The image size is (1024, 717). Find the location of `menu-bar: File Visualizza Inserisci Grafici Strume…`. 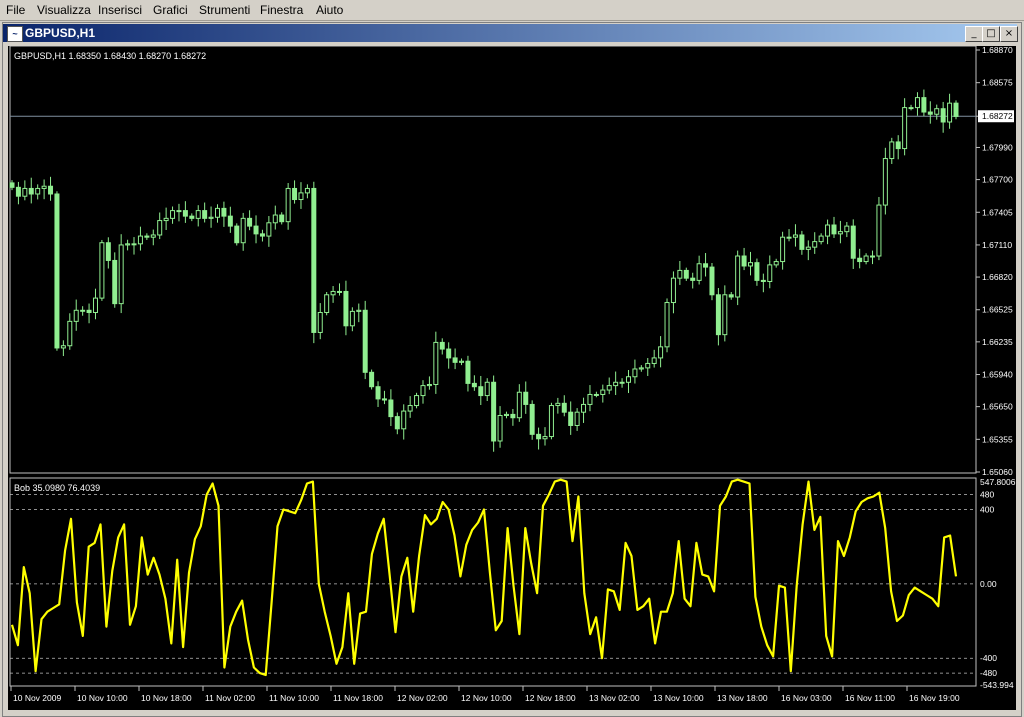

menu-bar: File Visualizza Inserisci Grafici Strume… is located at coordinates (512, 10).